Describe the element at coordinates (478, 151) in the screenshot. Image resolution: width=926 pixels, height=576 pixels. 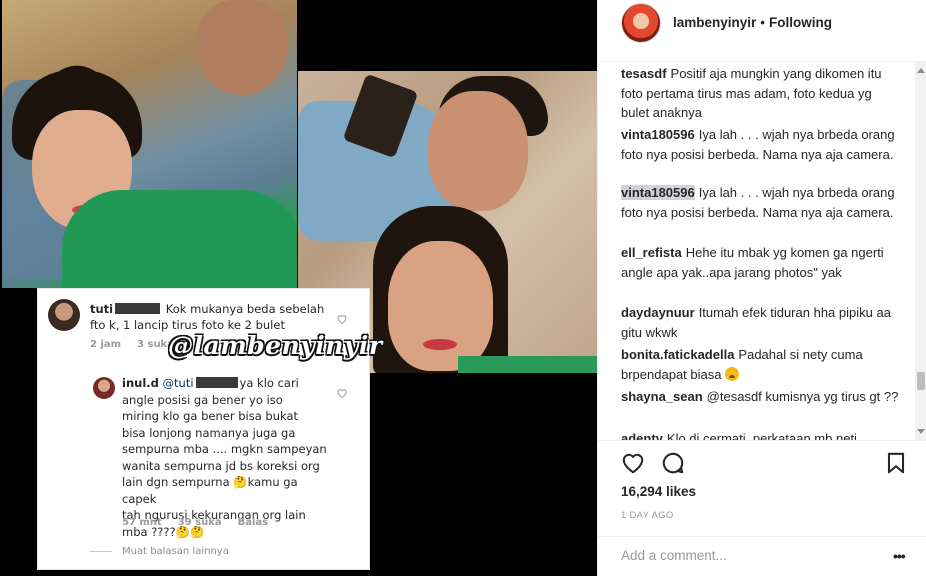
I see `boy-face` at that location.